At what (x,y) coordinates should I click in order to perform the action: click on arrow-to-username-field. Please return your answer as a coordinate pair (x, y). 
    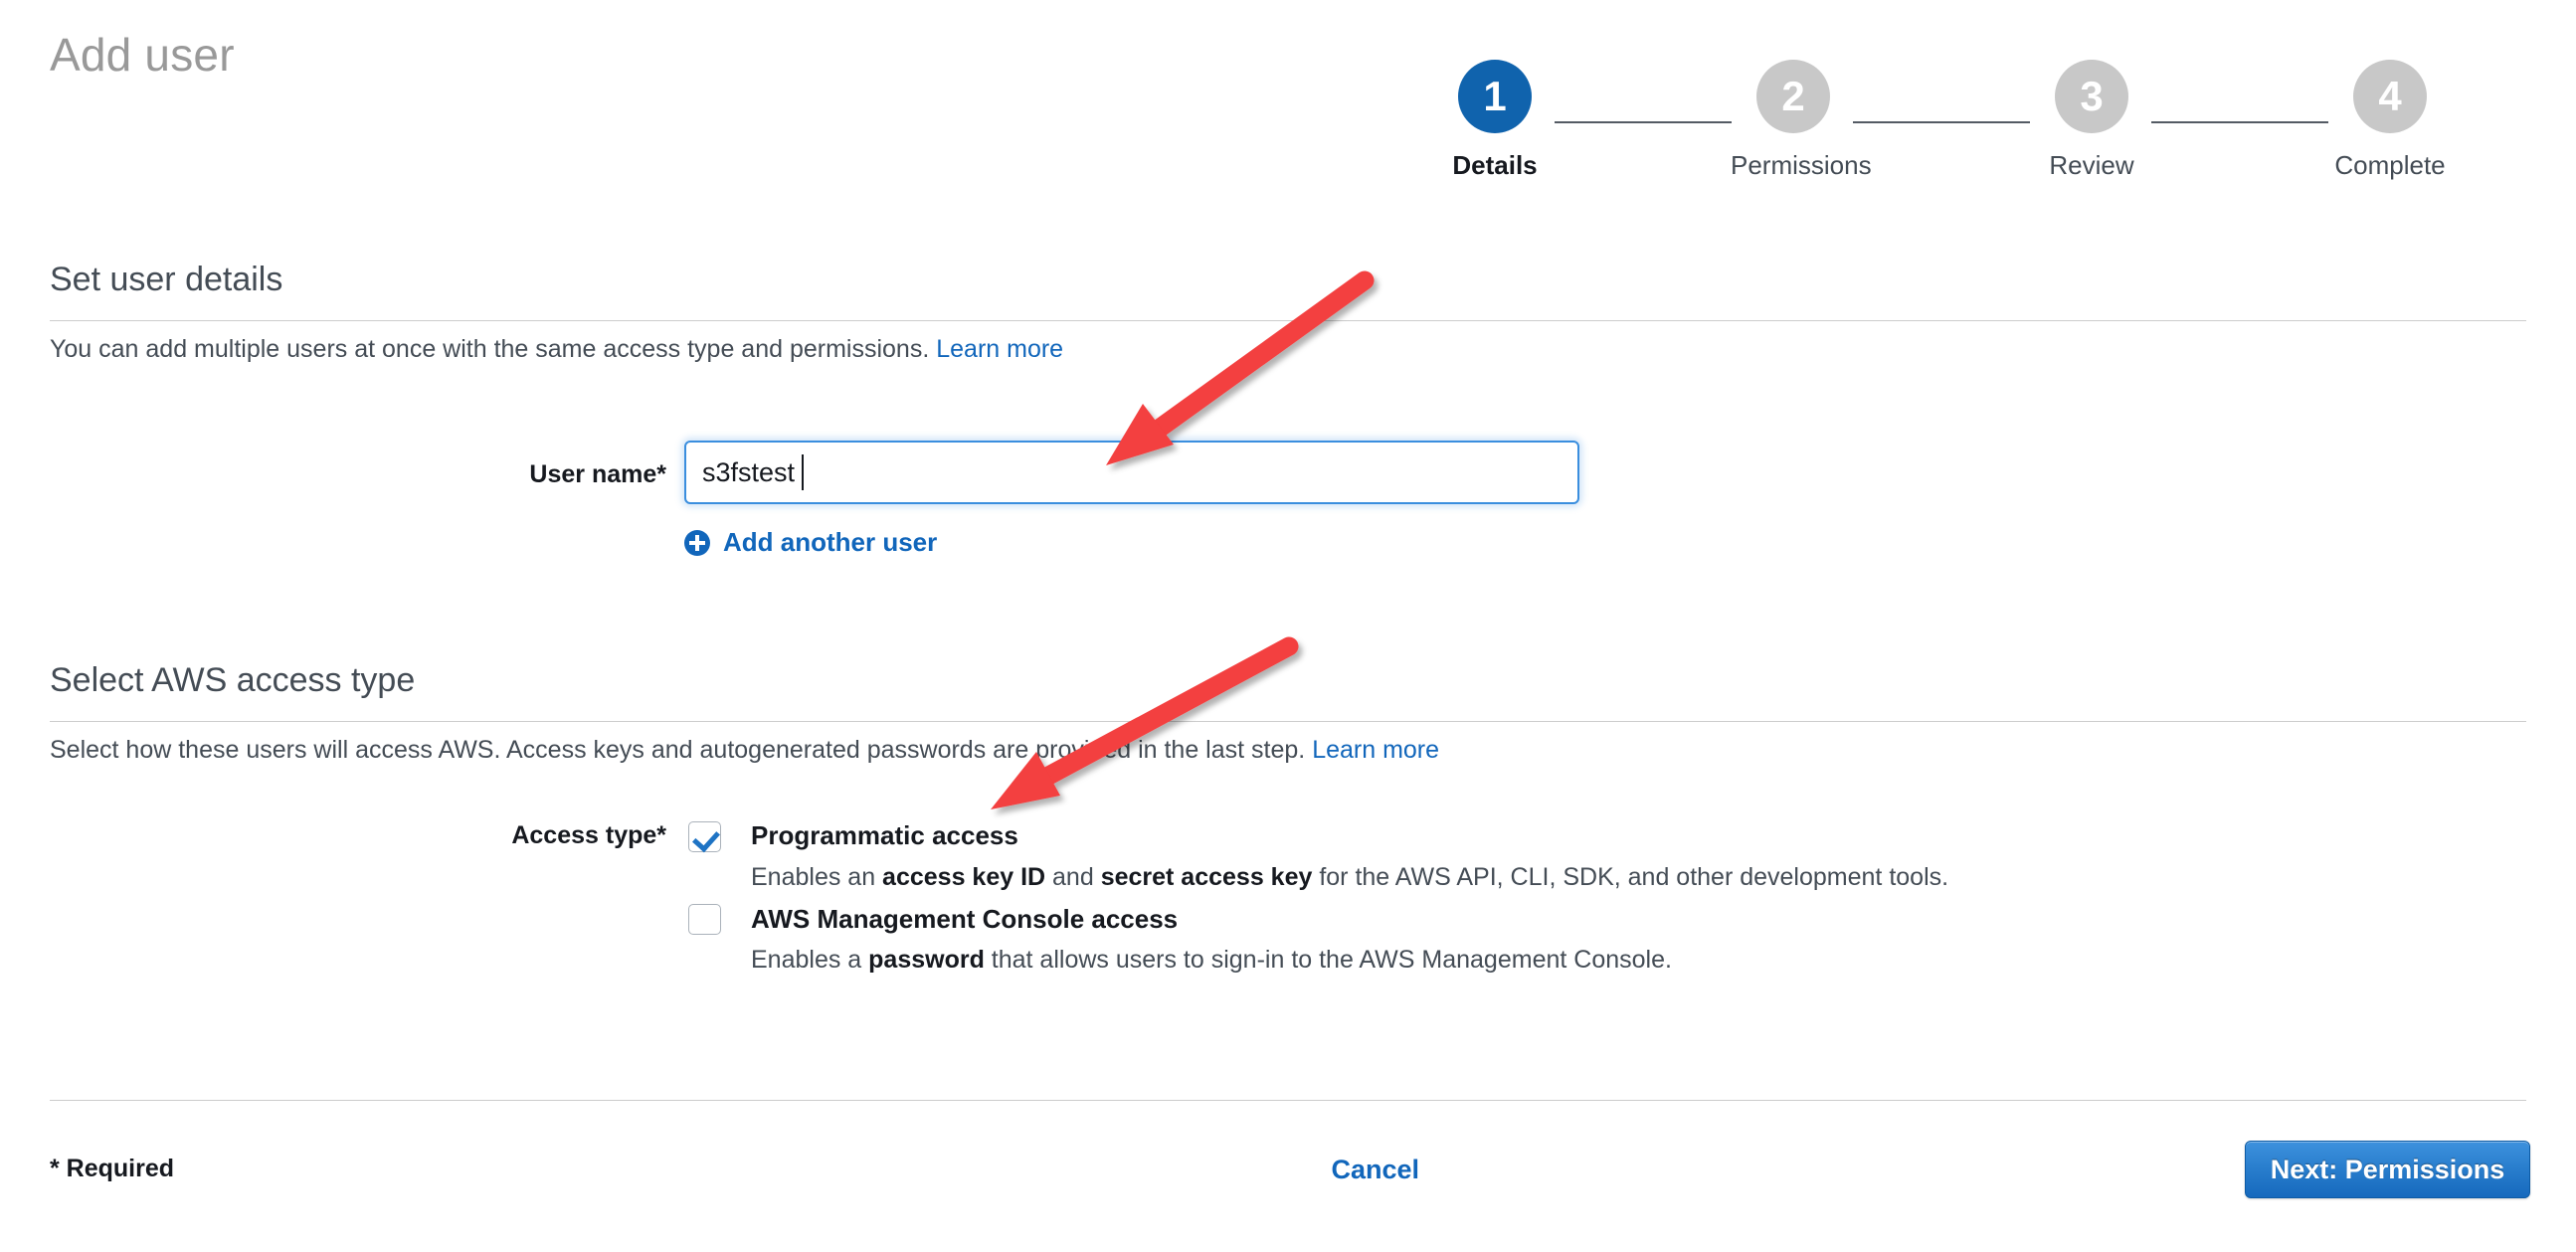
    Looking at the image, I should click on (1240, 368).